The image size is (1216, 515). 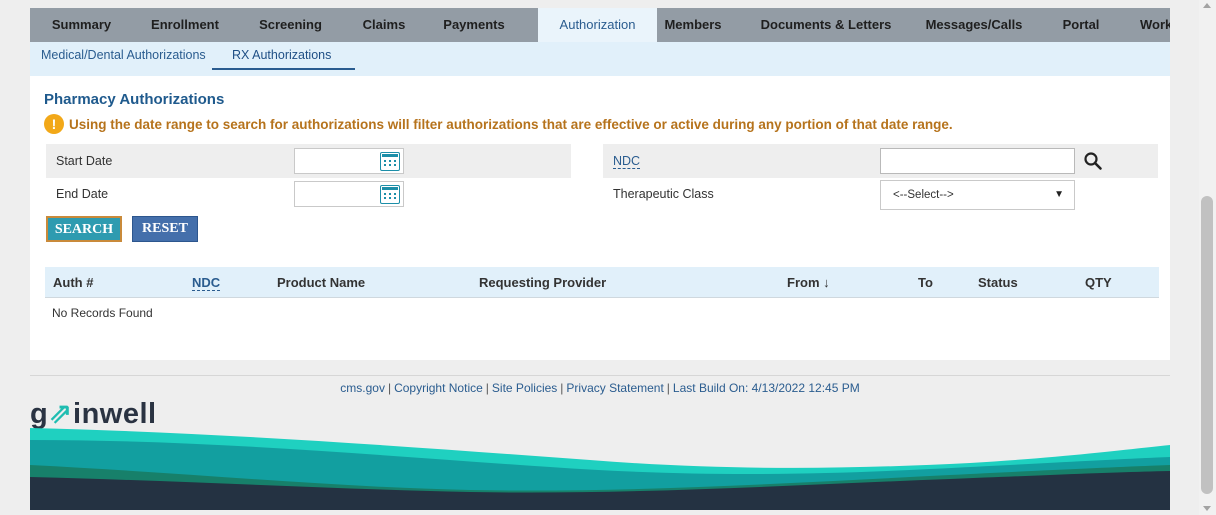 What do you see at coordinates (1081, 25) in the screenshot?
I see `tab-portal: Portal` at bounding box center [1081, 25].